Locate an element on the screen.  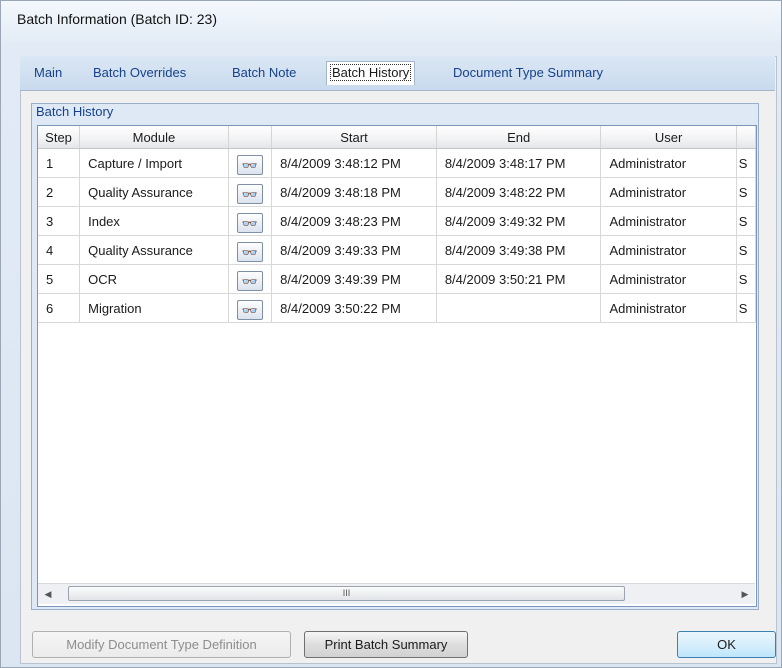
tab-document-type-summary: Document Type Summary is located at coordinates (528, 72).